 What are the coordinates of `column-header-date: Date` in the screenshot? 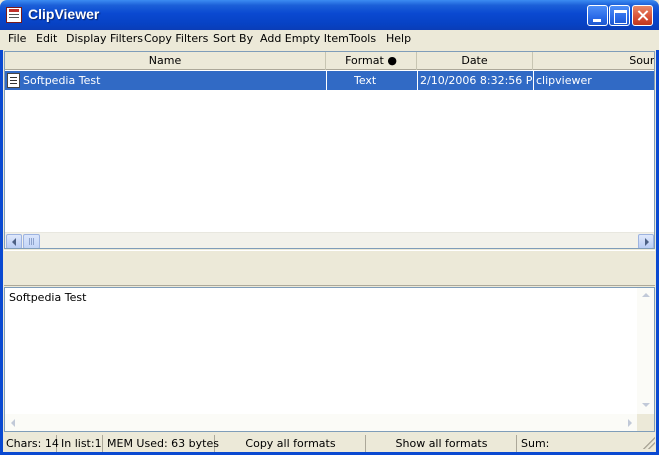 It's located at (475, 61).